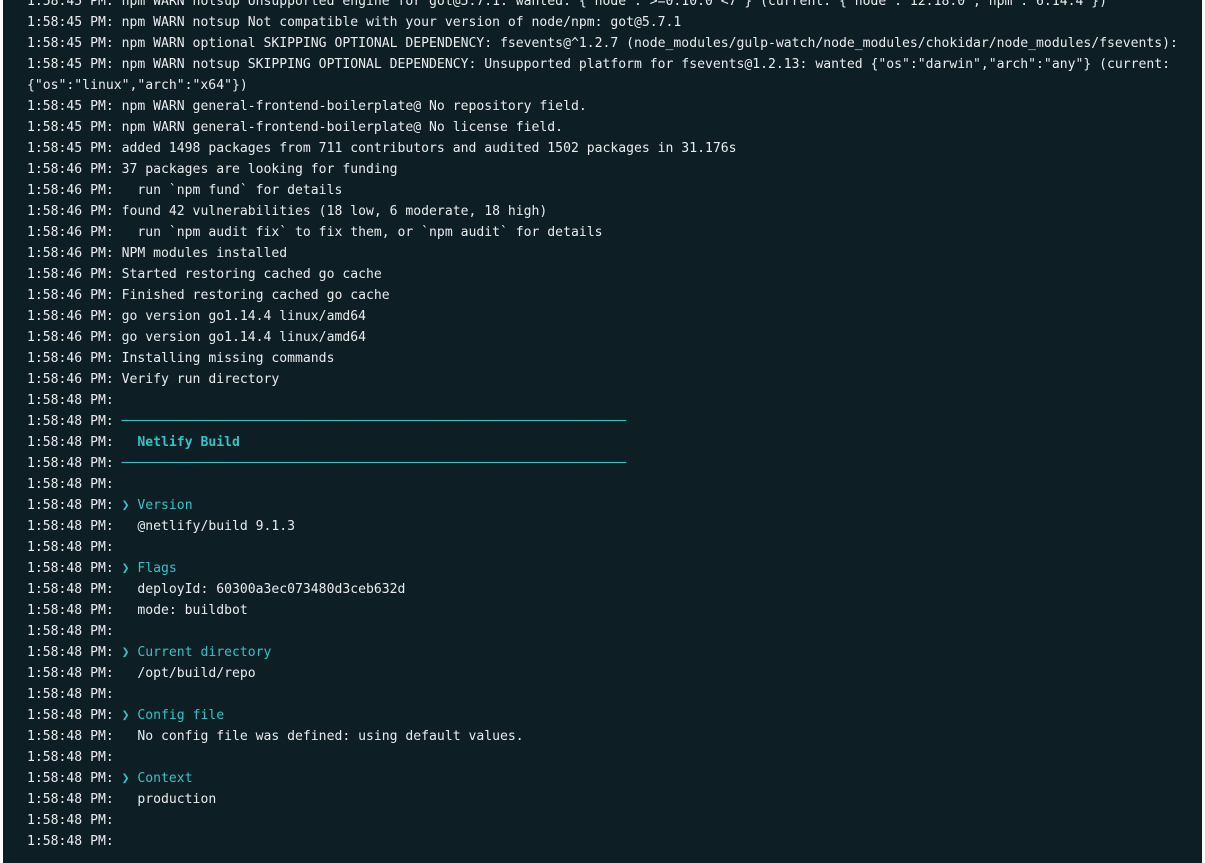  I want to click on log-message: run `npm fund` for details, so click(232, 190).